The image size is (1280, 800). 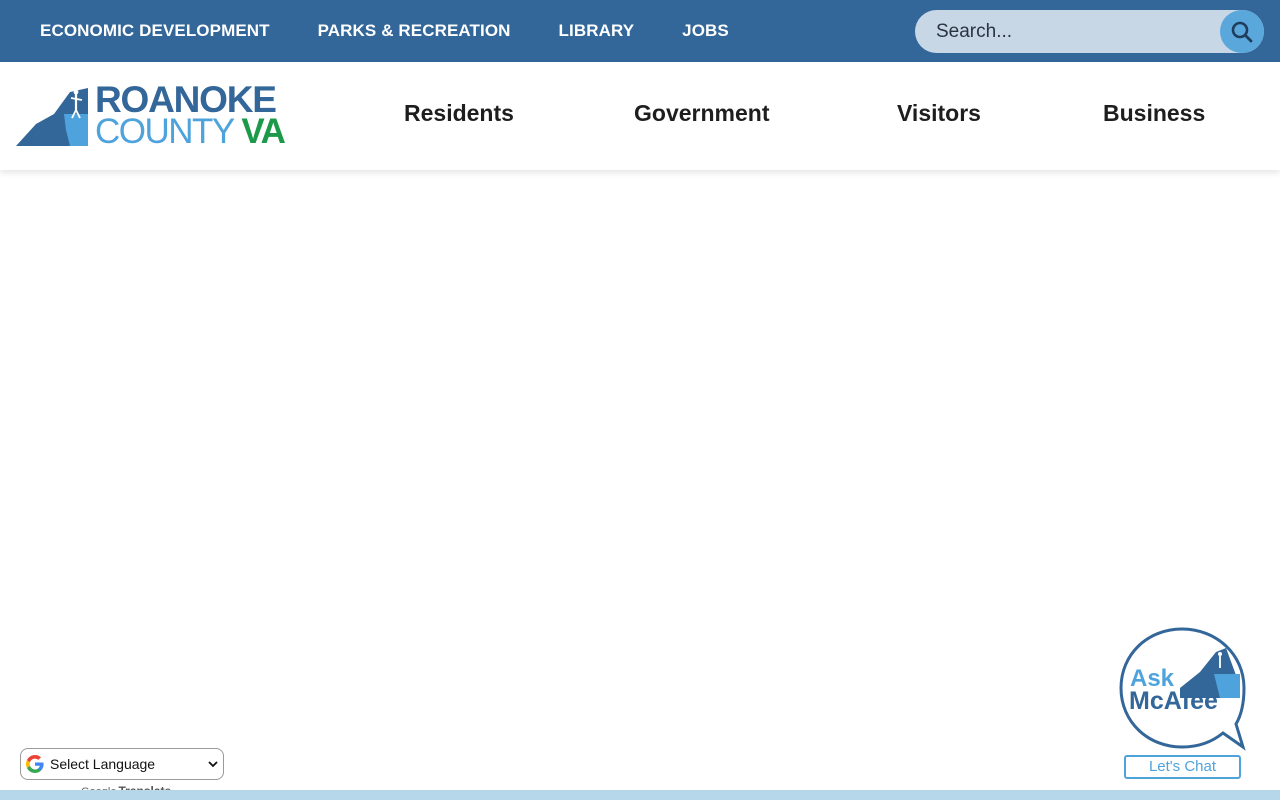 I want to click on top-link-parks-recreation: PARKS & RECREATION, so click(x=414, y=31).